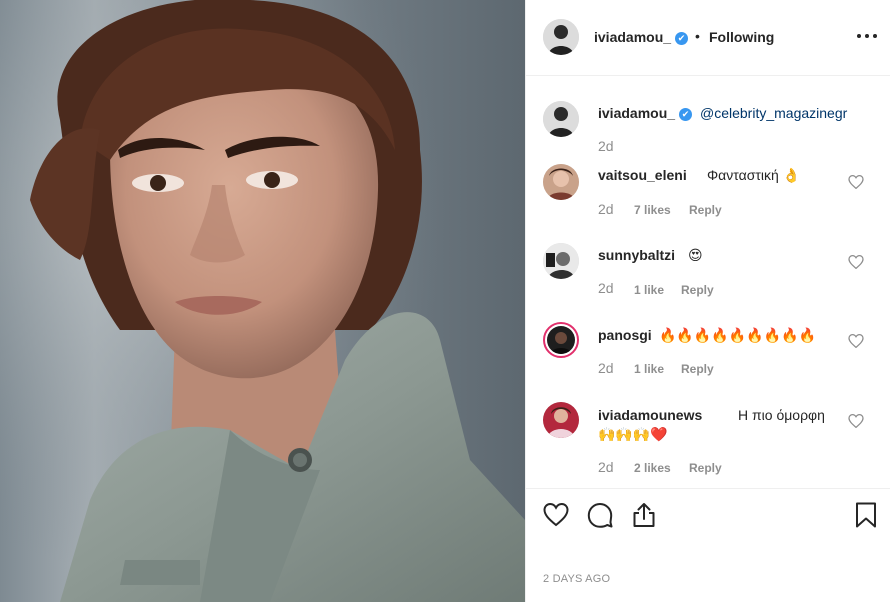 The width and height of the screenshot is (890, 602). Describe the element at coordinates (633, 434) in the screenshot. I see `comment-text-line2: 🙌🙌🙌❤️` at that location.